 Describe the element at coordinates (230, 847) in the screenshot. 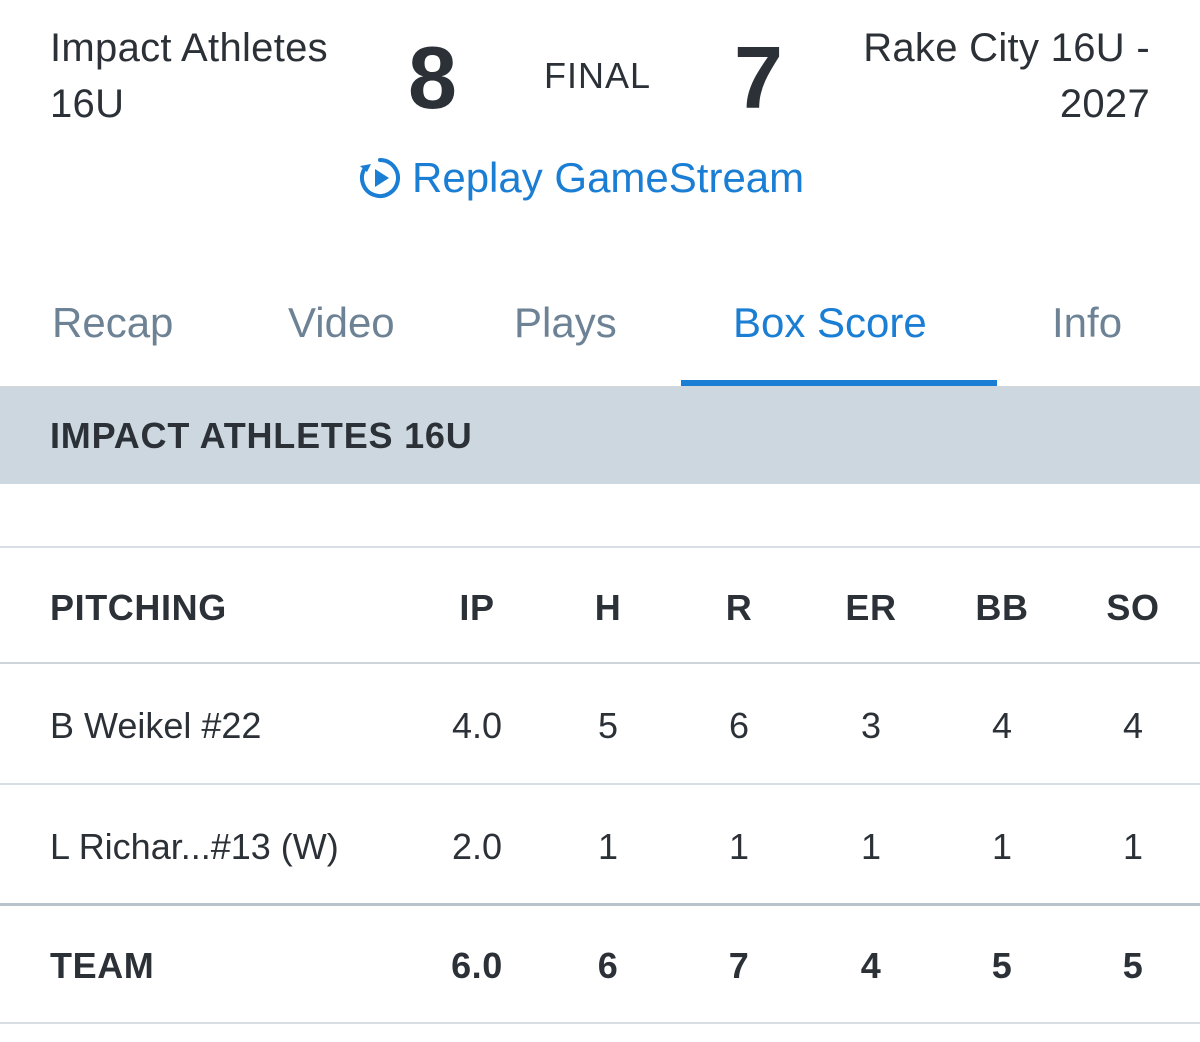

I see `pitcher-name: L Richar...#13 (W)` at that location.